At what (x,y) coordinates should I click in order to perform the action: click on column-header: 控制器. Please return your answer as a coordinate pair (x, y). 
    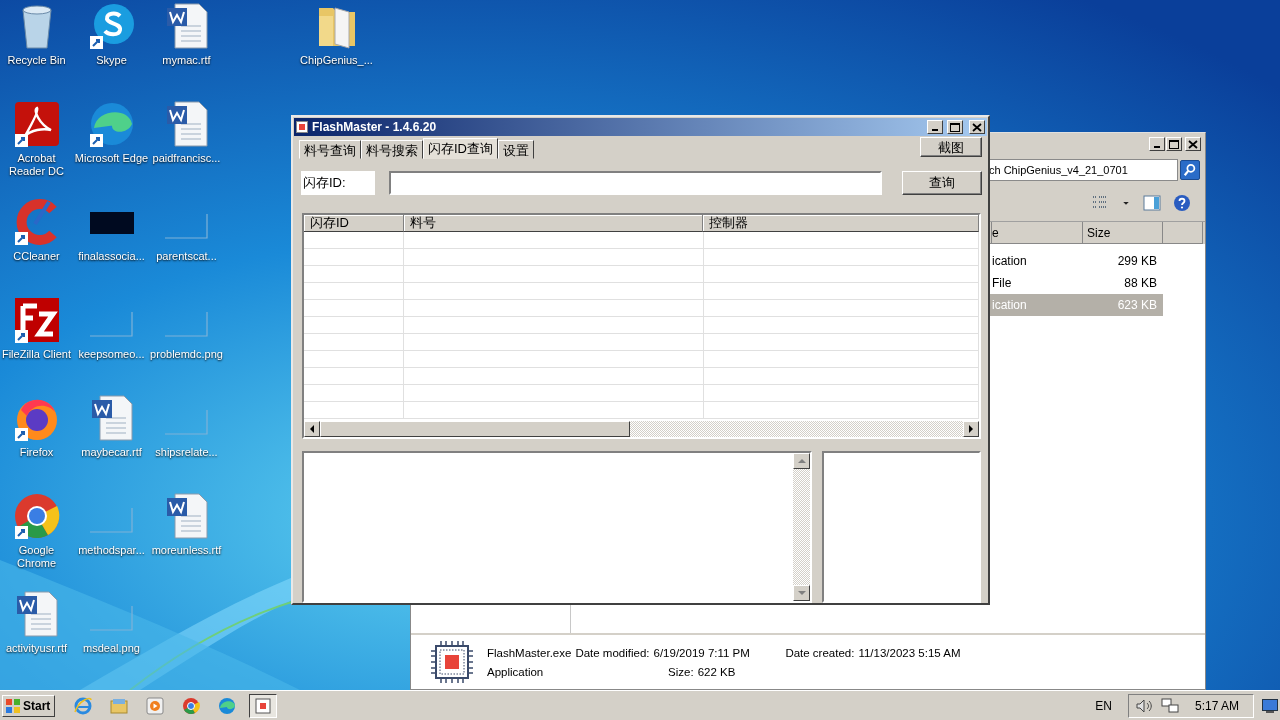
    Looking at the image, I should click on (840, 223).